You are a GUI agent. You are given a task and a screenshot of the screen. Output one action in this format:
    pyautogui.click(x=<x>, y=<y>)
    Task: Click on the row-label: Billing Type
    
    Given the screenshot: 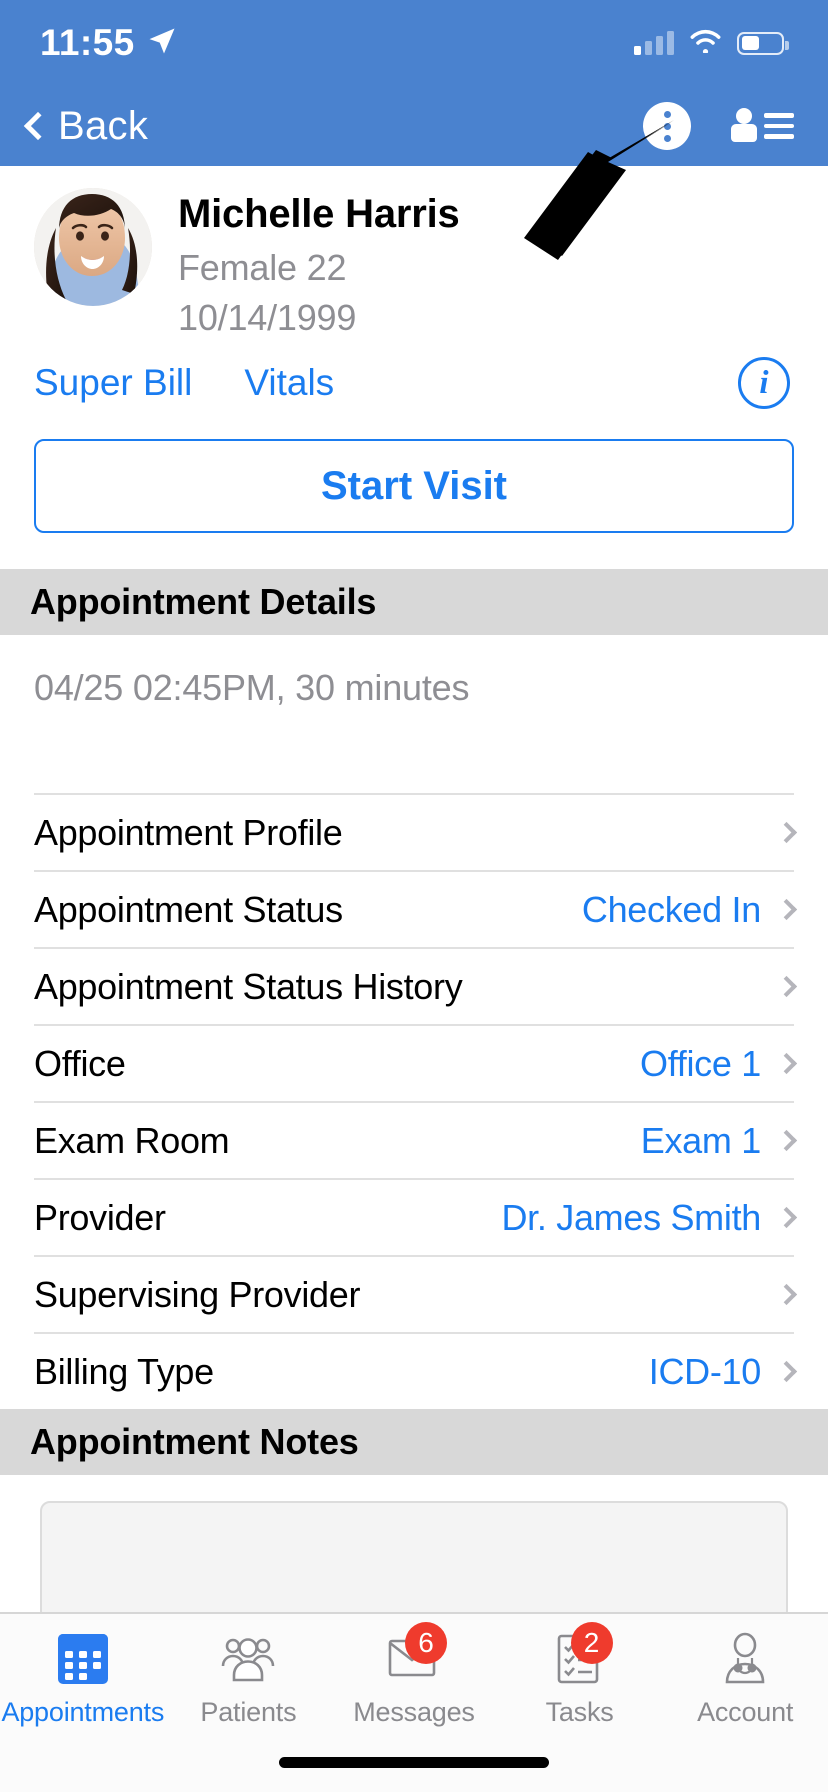 What is the action you would take?
    pyautogui.click(x=124, y=1371)
    